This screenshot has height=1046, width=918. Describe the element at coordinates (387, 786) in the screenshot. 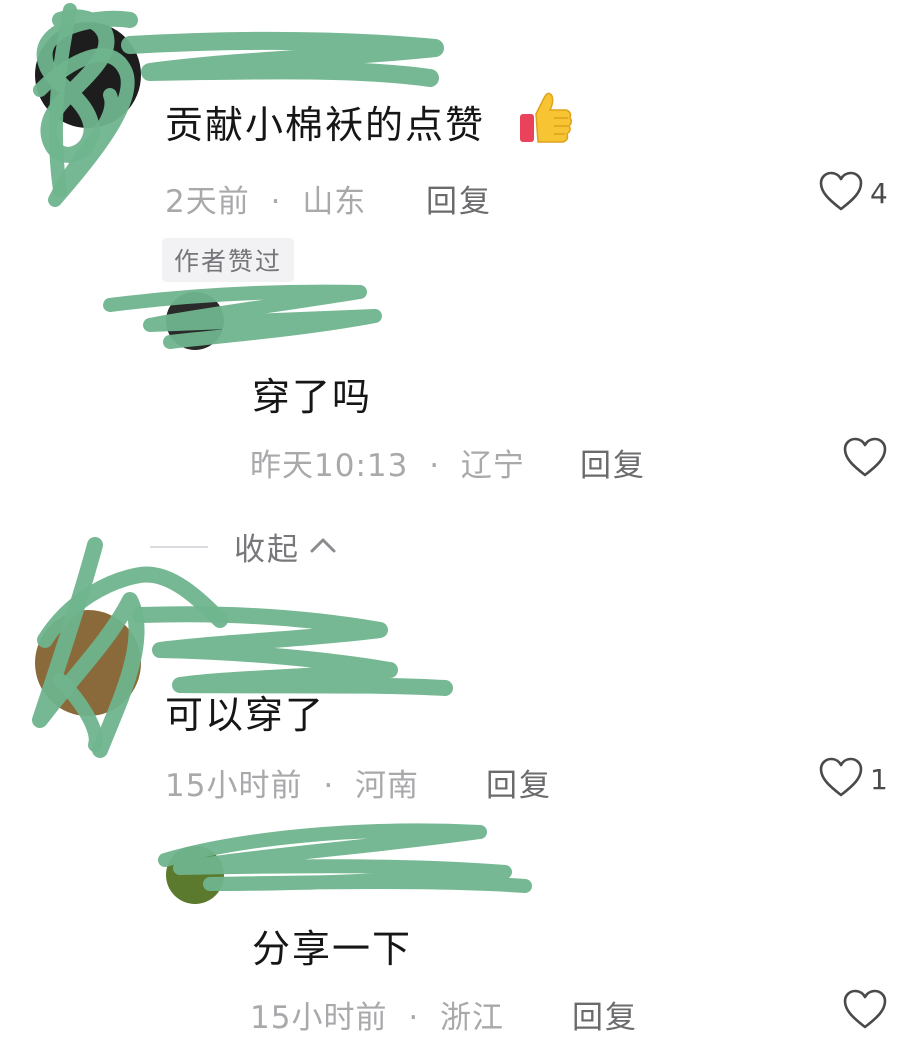

I see `comment-location: 河南` at that location.